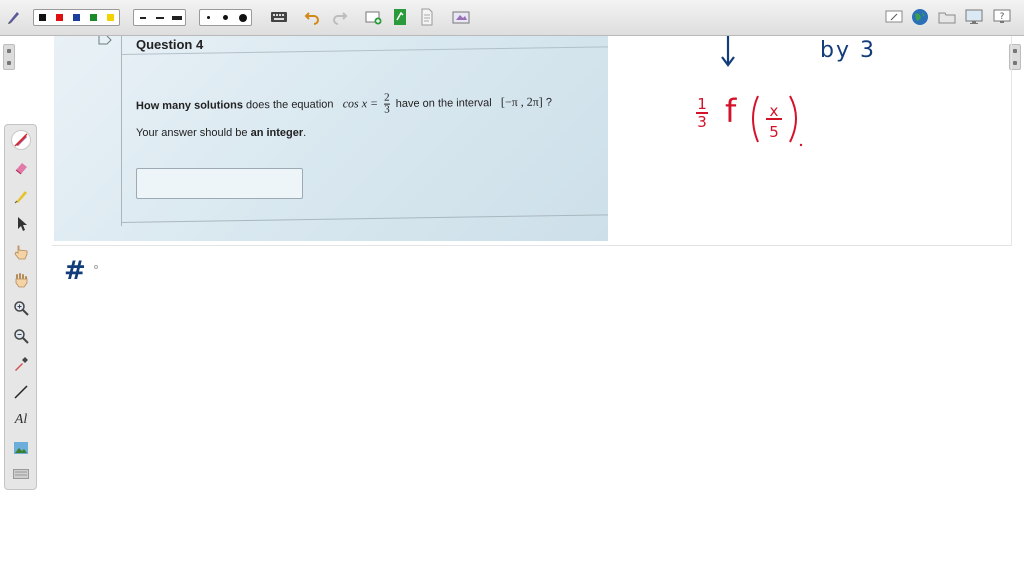 The height and width of the screenshot is (576, 1024). What do you see at coordinates (42, 17) in the screenshot?
I see `color-black` at bounding box center [42, 17].